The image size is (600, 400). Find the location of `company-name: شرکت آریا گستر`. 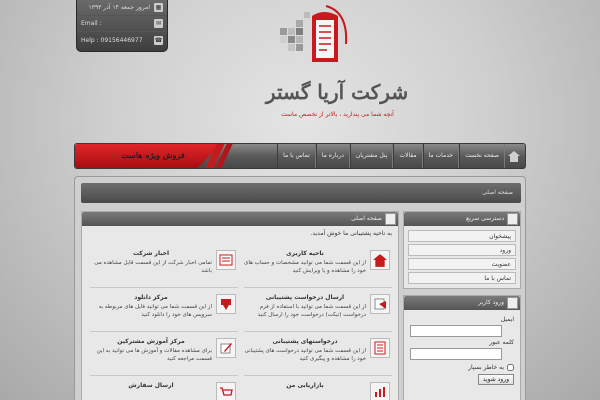

company-name: شرکت آریا گستر is located at coordinates (337, 92).